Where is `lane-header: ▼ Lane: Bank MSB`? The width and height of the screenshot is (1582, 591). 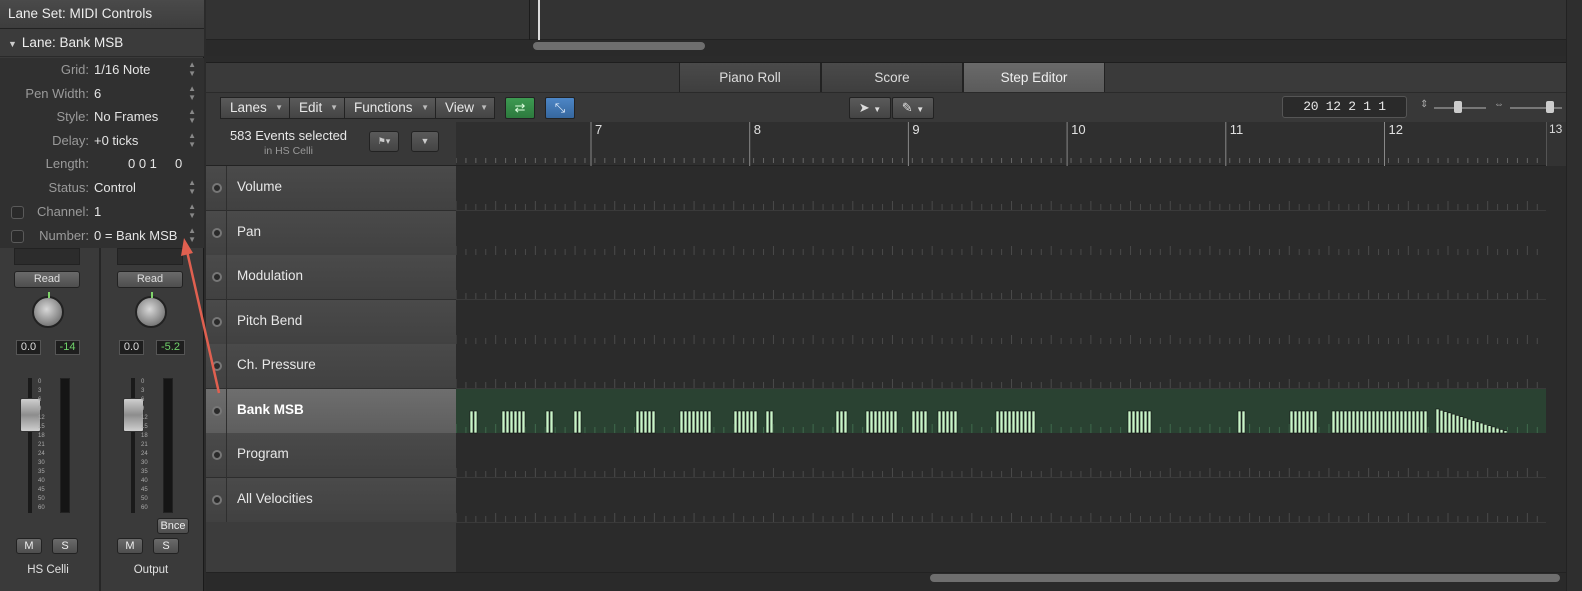 lane-header: ▼ Lane: Bank MSB is located at coordinates (102, 43).